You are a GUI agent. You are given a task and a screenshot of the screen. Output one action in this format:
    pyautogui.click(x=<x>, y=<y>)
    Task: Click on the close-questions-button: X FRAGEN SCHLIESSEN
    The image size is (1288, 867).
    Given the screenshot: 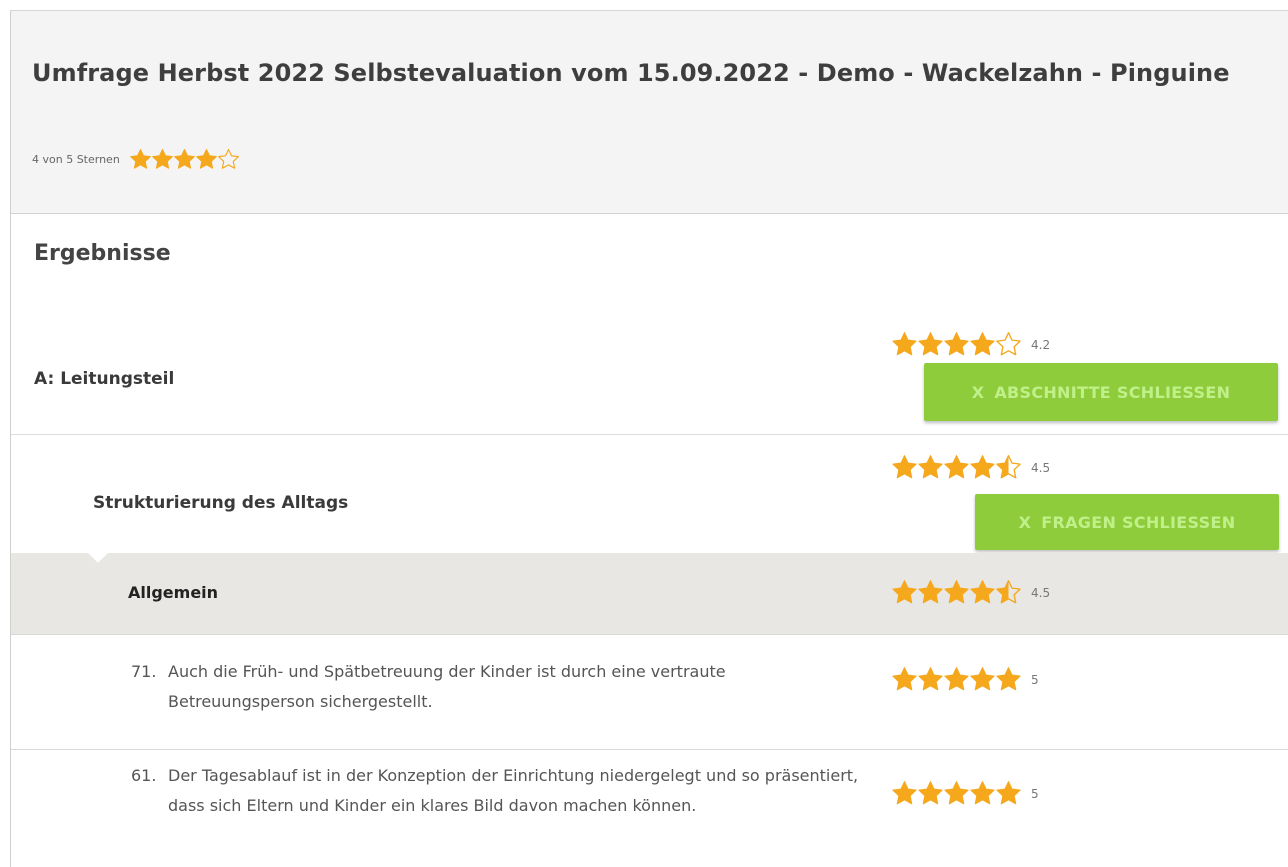 What is the action you would take?
    pyautogui.click(x=1127, y=522)
    